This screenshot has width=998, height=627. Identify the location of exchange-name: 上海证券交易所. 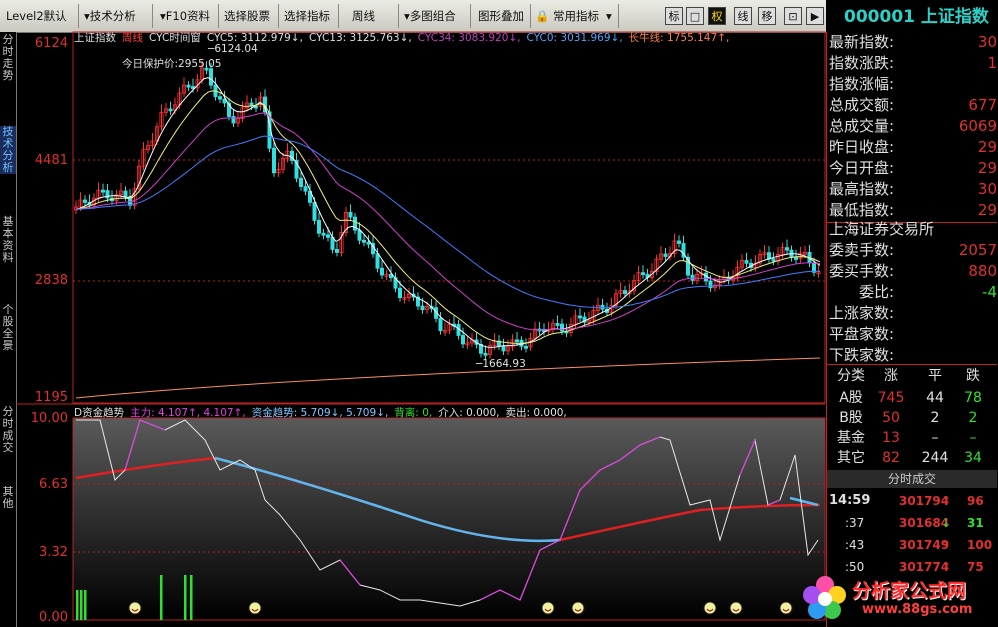
(882, 229).